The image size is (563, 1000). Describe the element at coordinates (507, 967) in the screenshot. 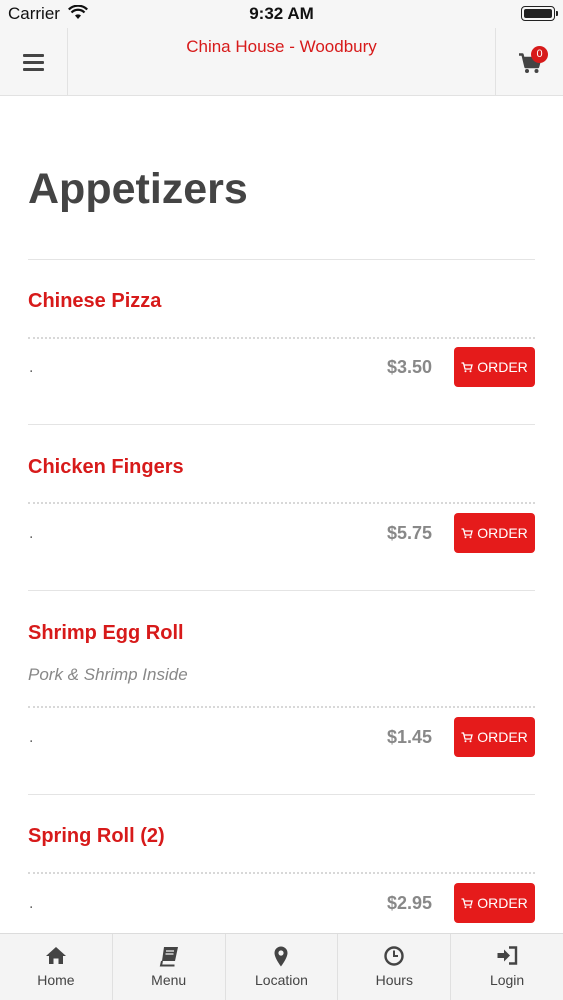

I see `tab-login: Login` at that location.